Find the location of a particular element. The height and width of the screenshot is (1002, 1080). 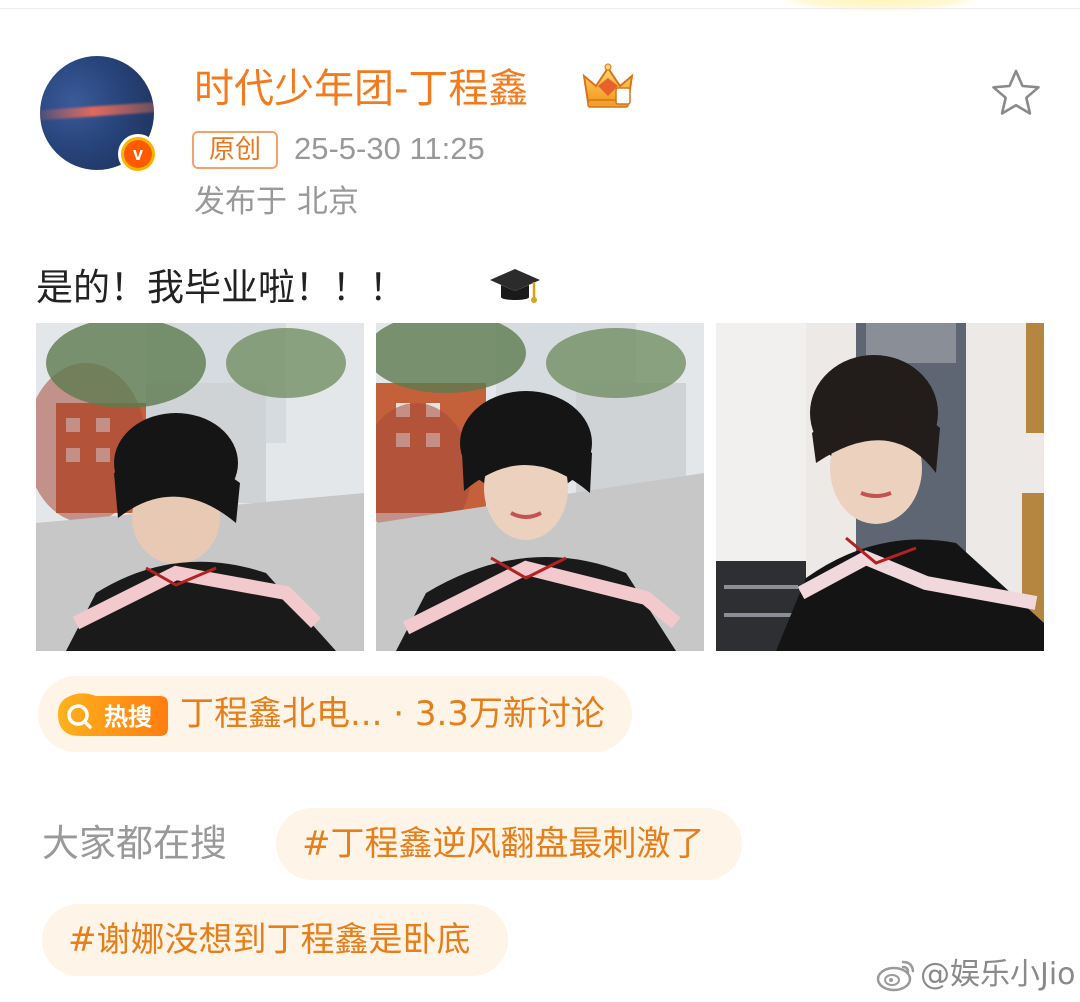

verified-v-icon: v is located at coordinates (138, 154).